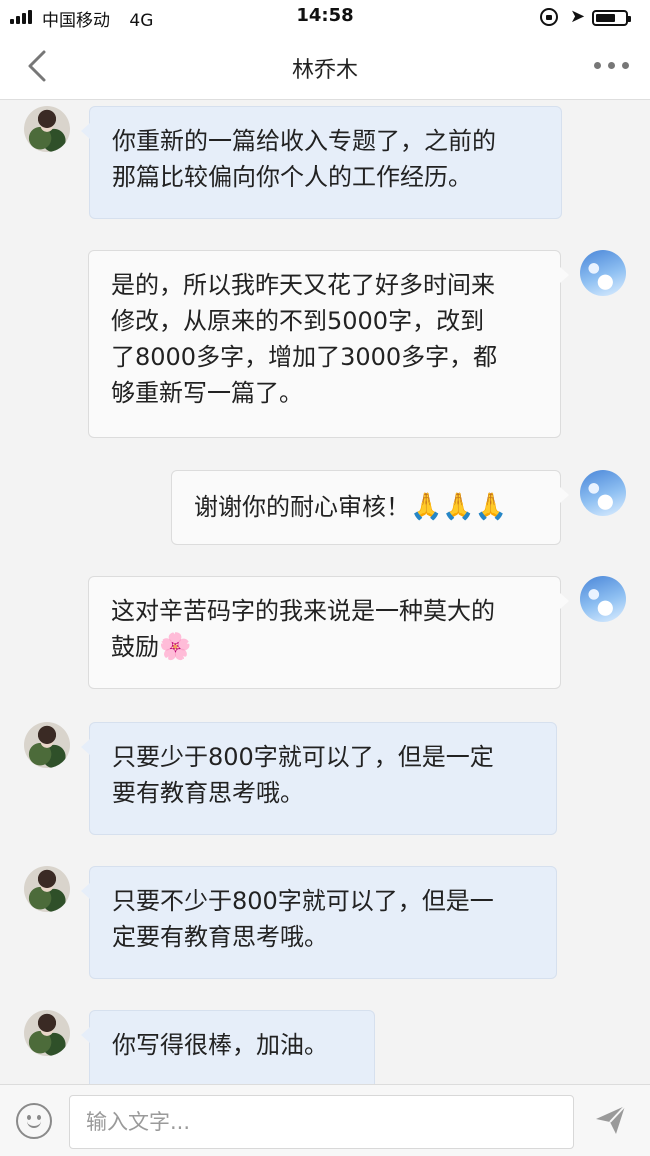  Describe the element at coordinates (459, 507) in the screenshot. I see `pray-emoji-icon: 🙏🙏🙏` at that location.